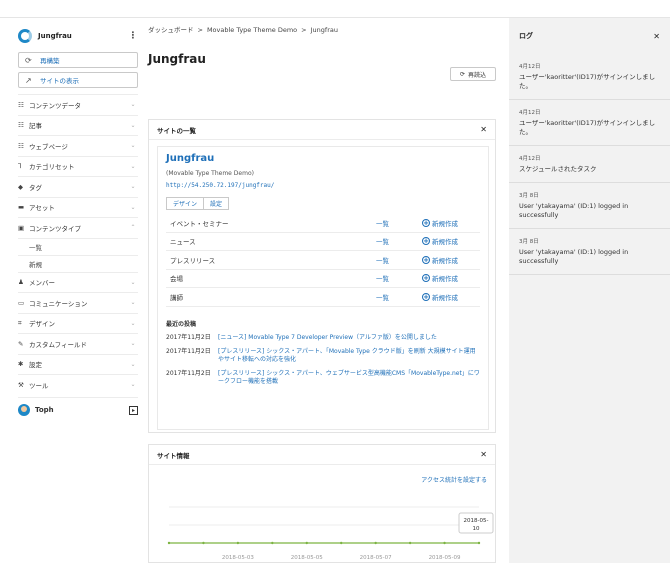  I want to click on asset-icon: ▬, so click(21, 207).